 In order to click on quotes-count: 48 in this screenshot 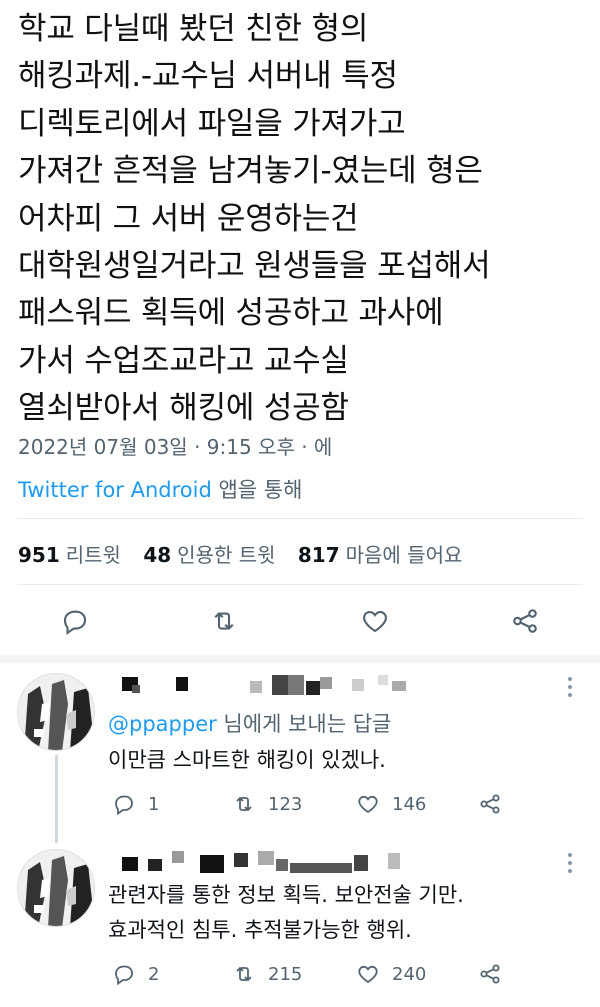, I will do `click(157, 555)`.